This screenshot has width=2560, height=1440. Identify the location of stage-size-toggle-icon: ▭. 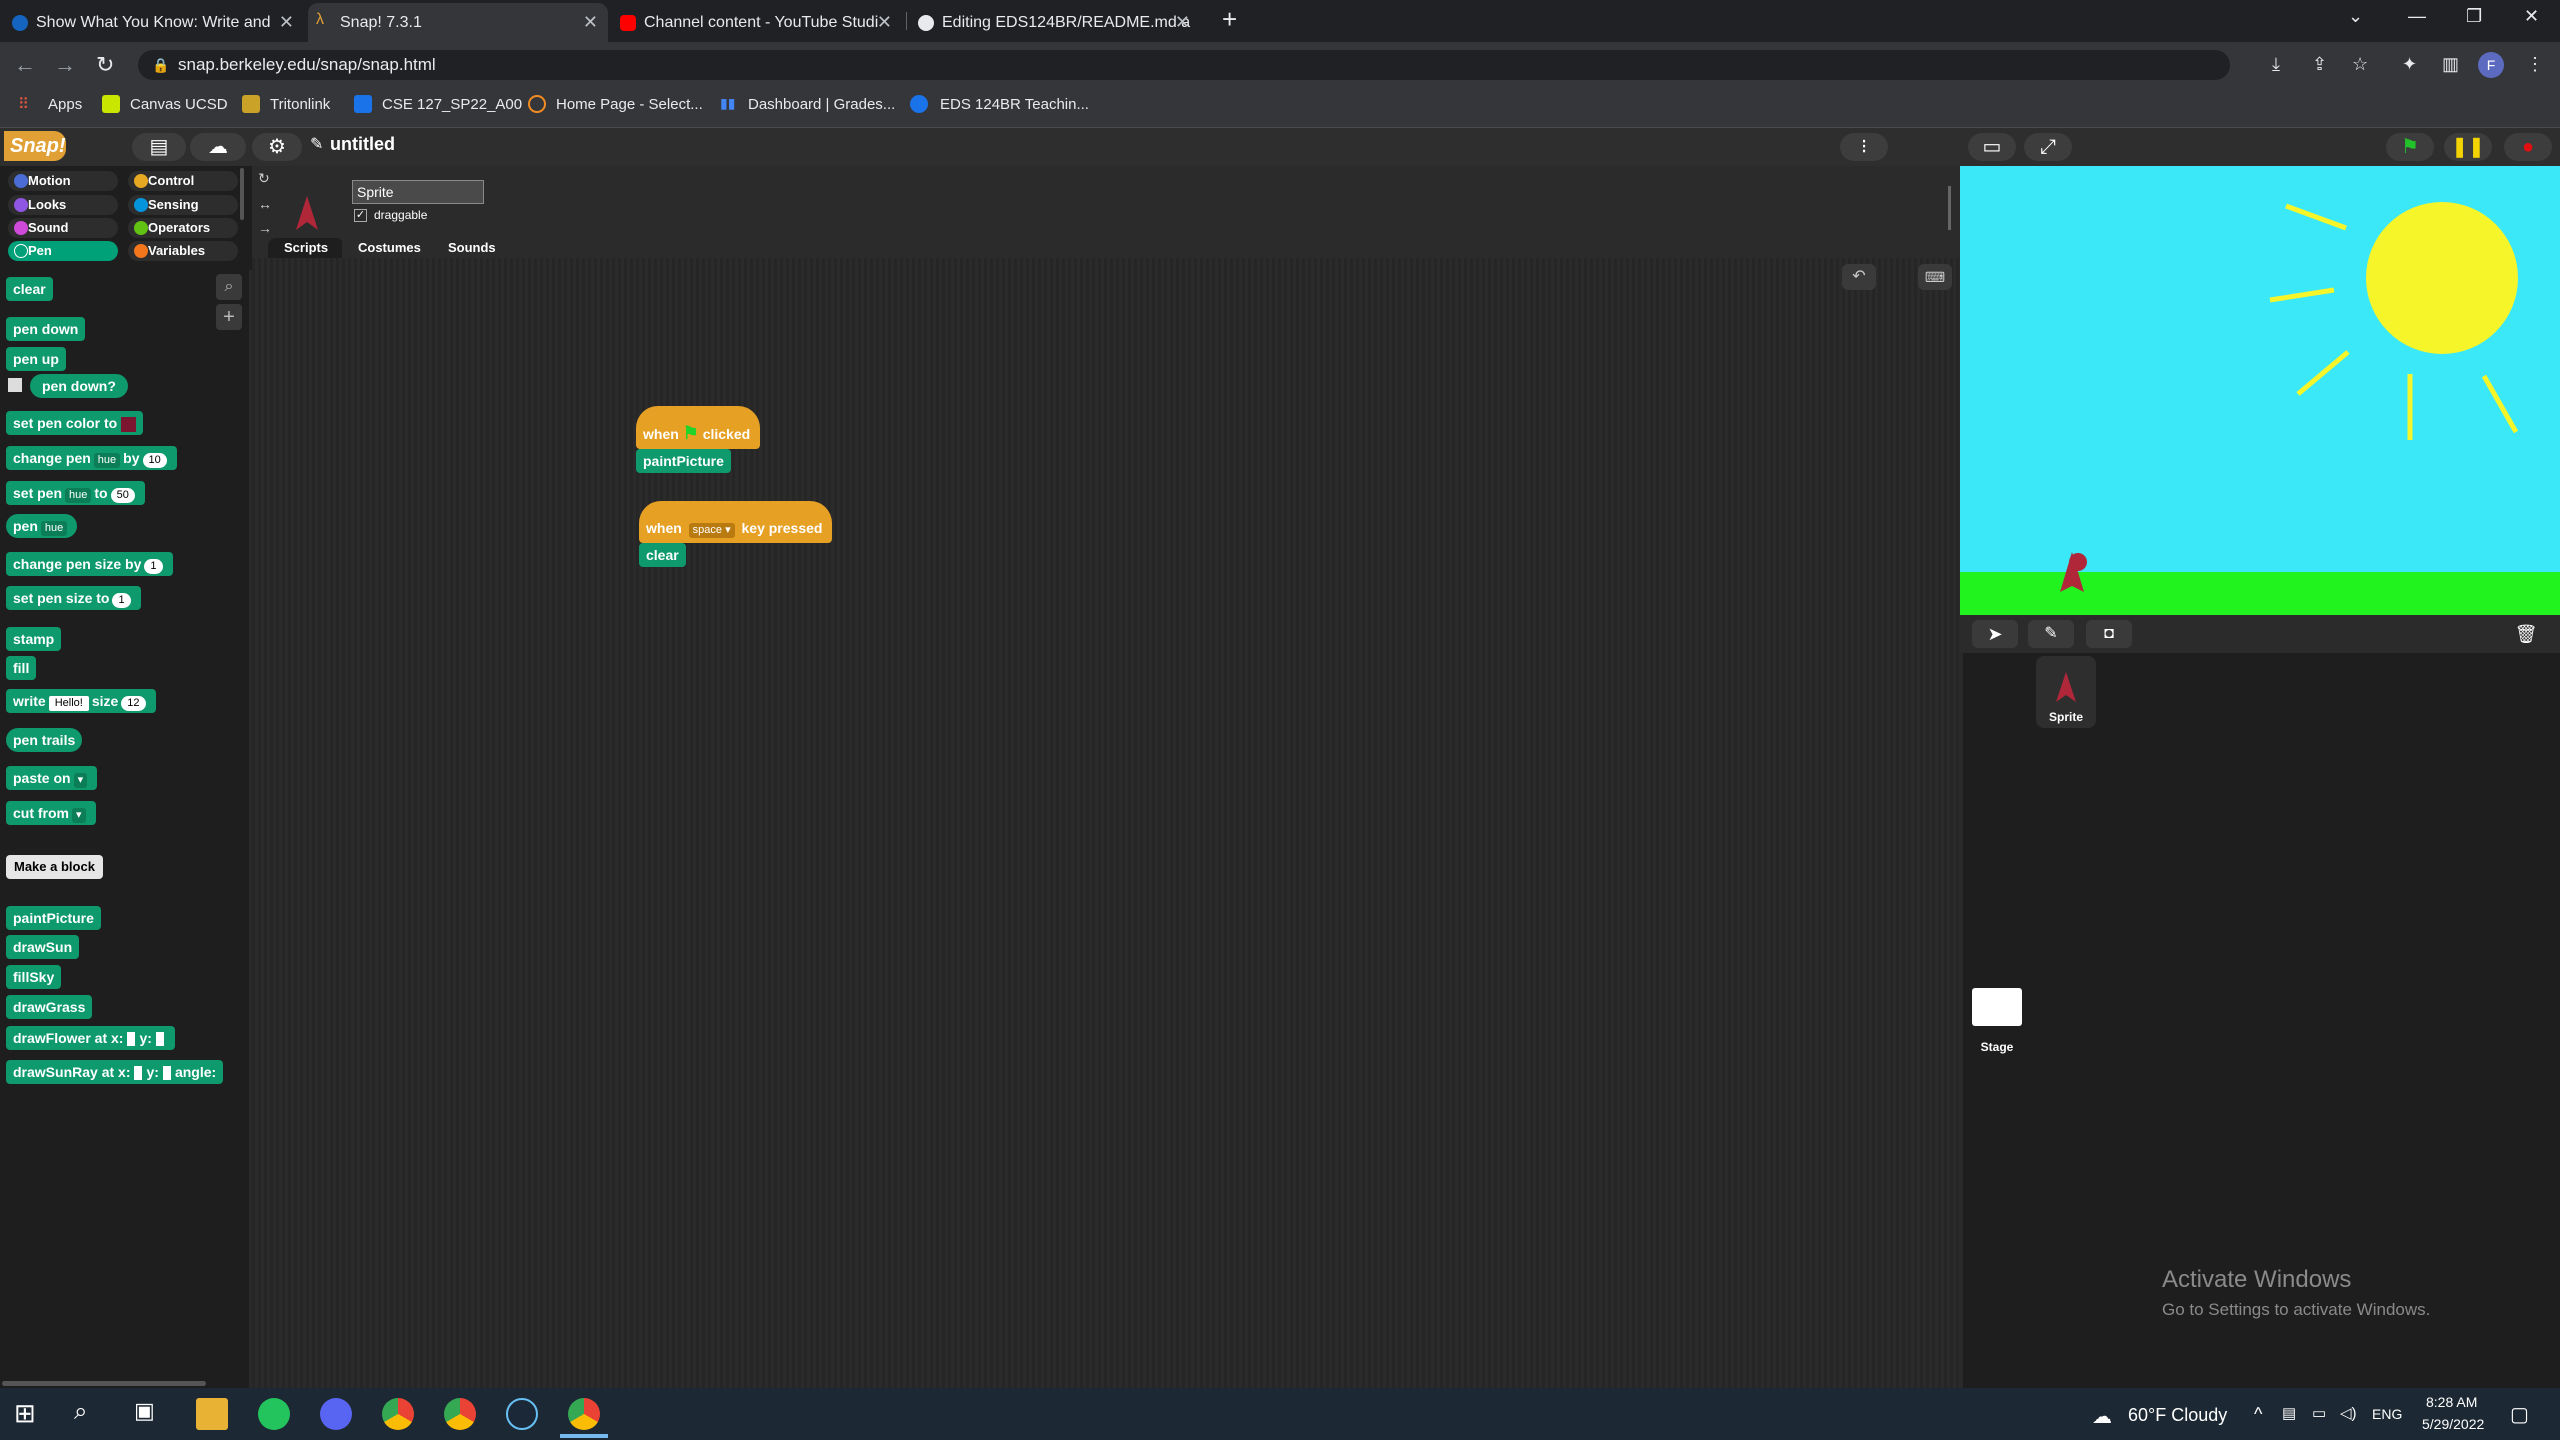
(1992, 147).